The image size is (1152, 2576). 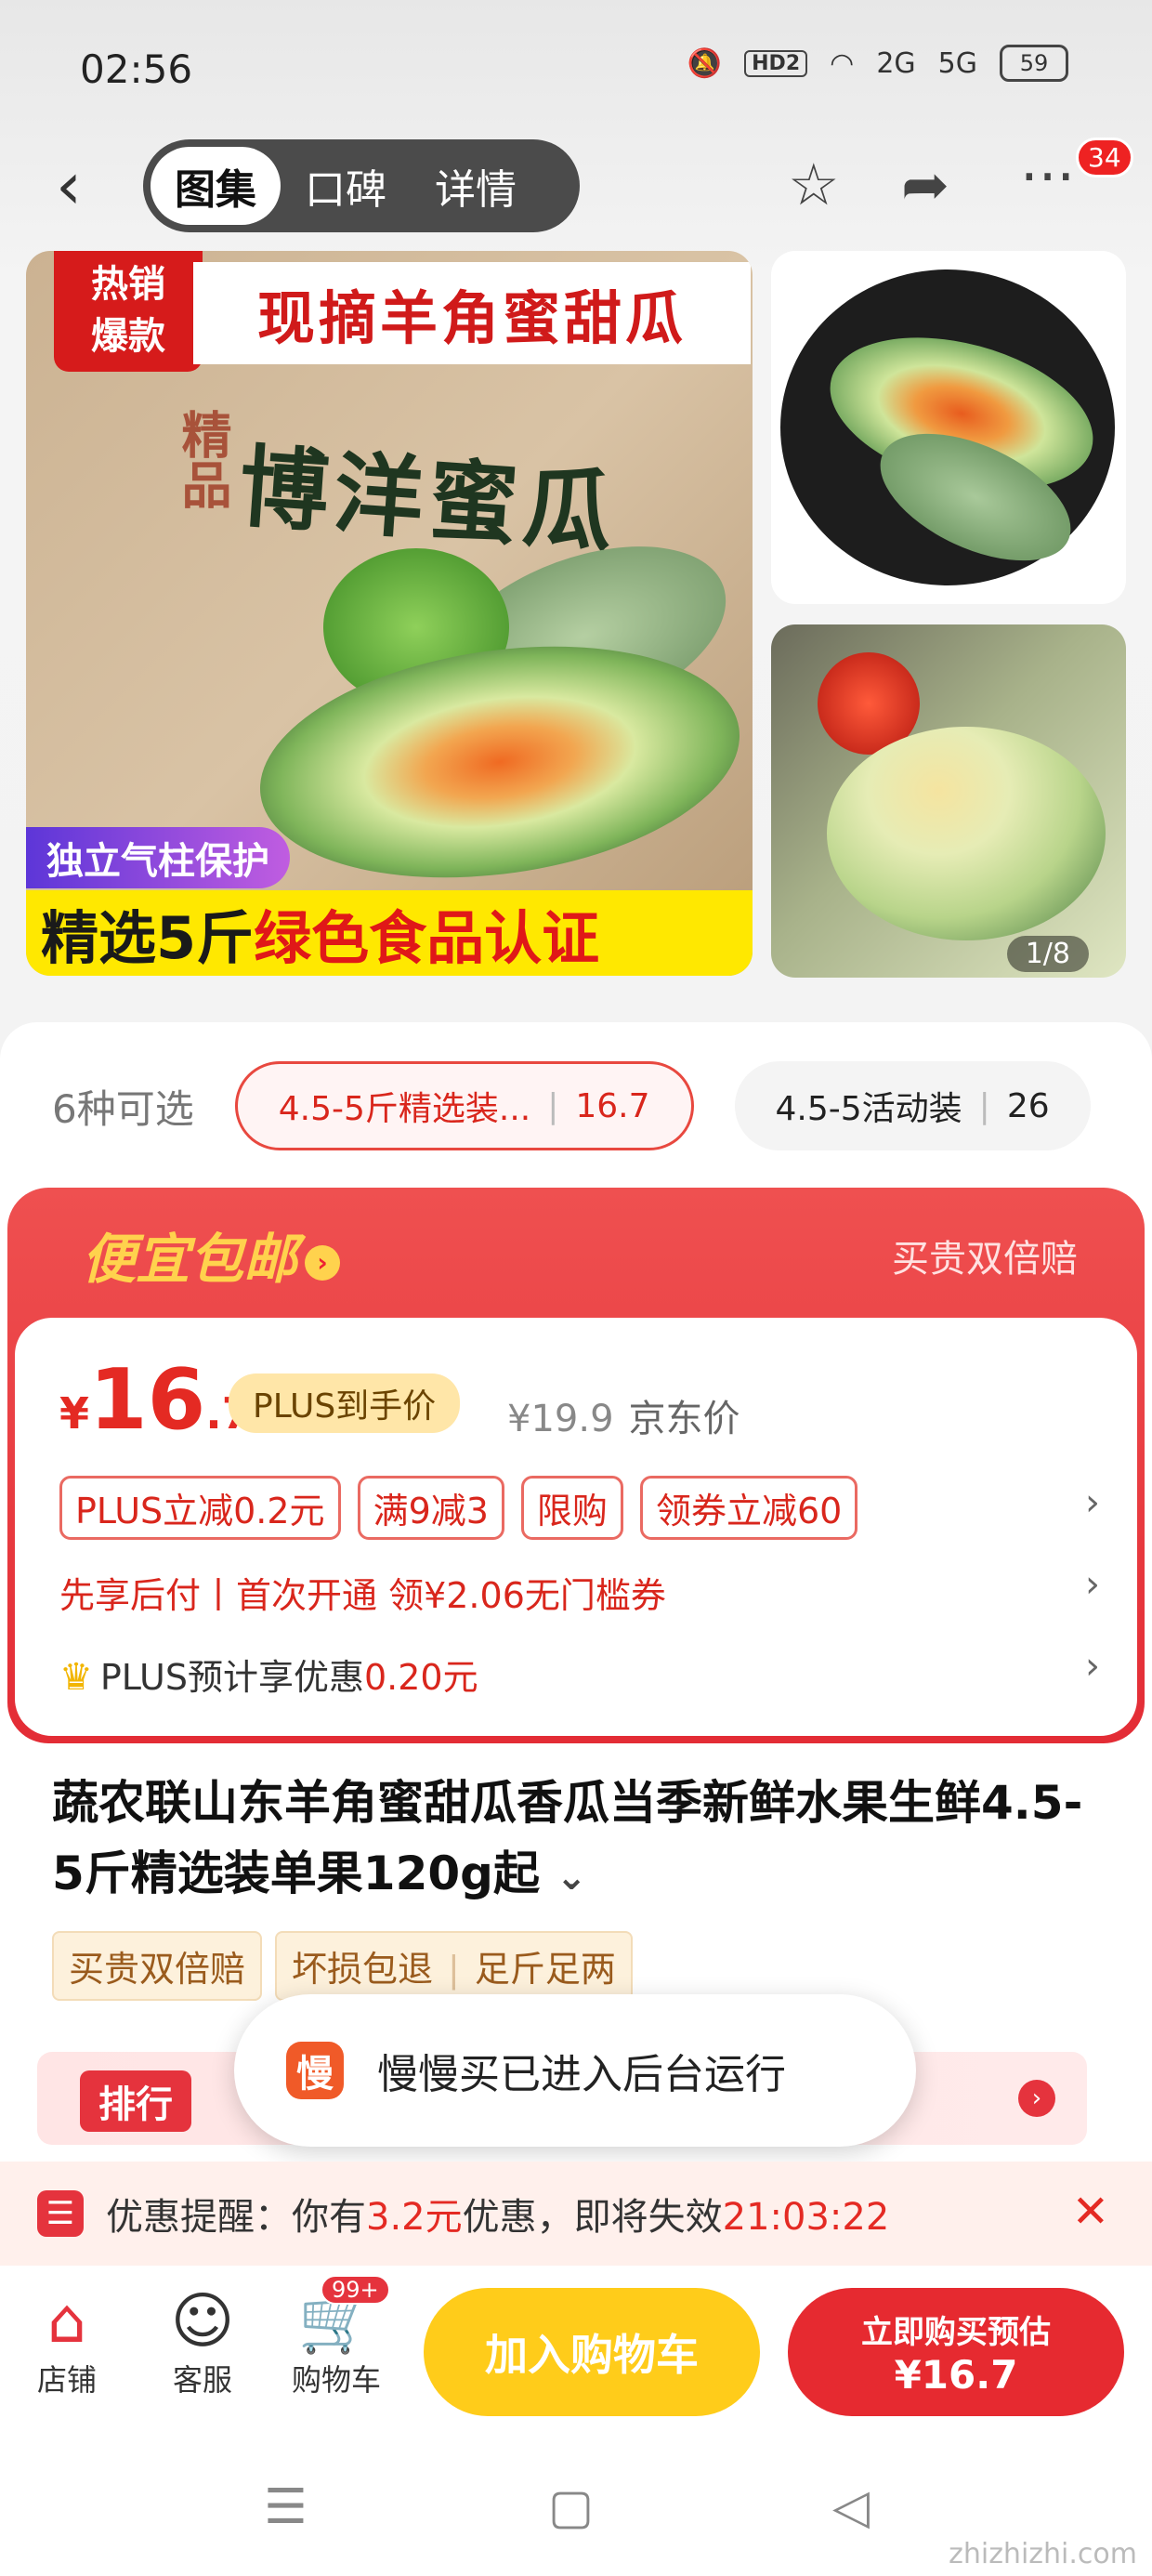 I want to click on bottom-action-bar: ⌂ 店铺 ☺ 客服 🛒 购物车 99+ 加入购物车 立即购买预估 ¥16.7, so click(x=576, y=2354).